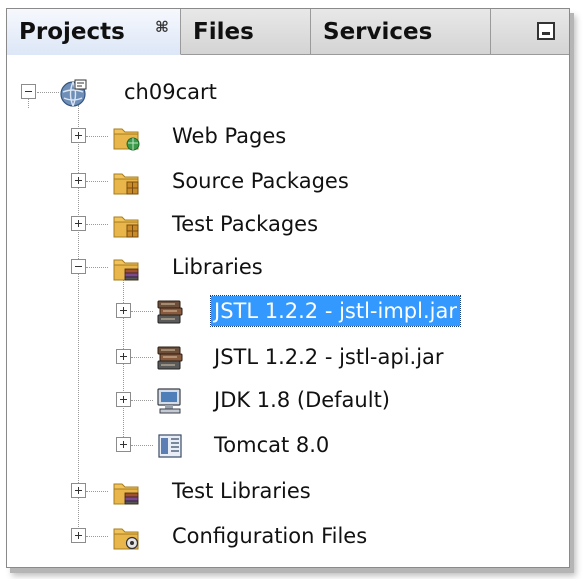 The height and width of the screenshot is (579, 583). Describe the element at coordinates (73, 93) in the screenshot. I see `project-globe-icon` at that location.